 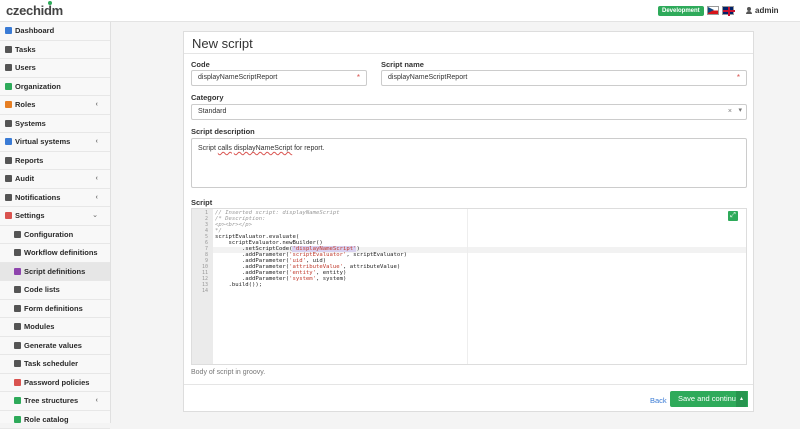 I want to click on print-margin, so click(x=467, y=287).